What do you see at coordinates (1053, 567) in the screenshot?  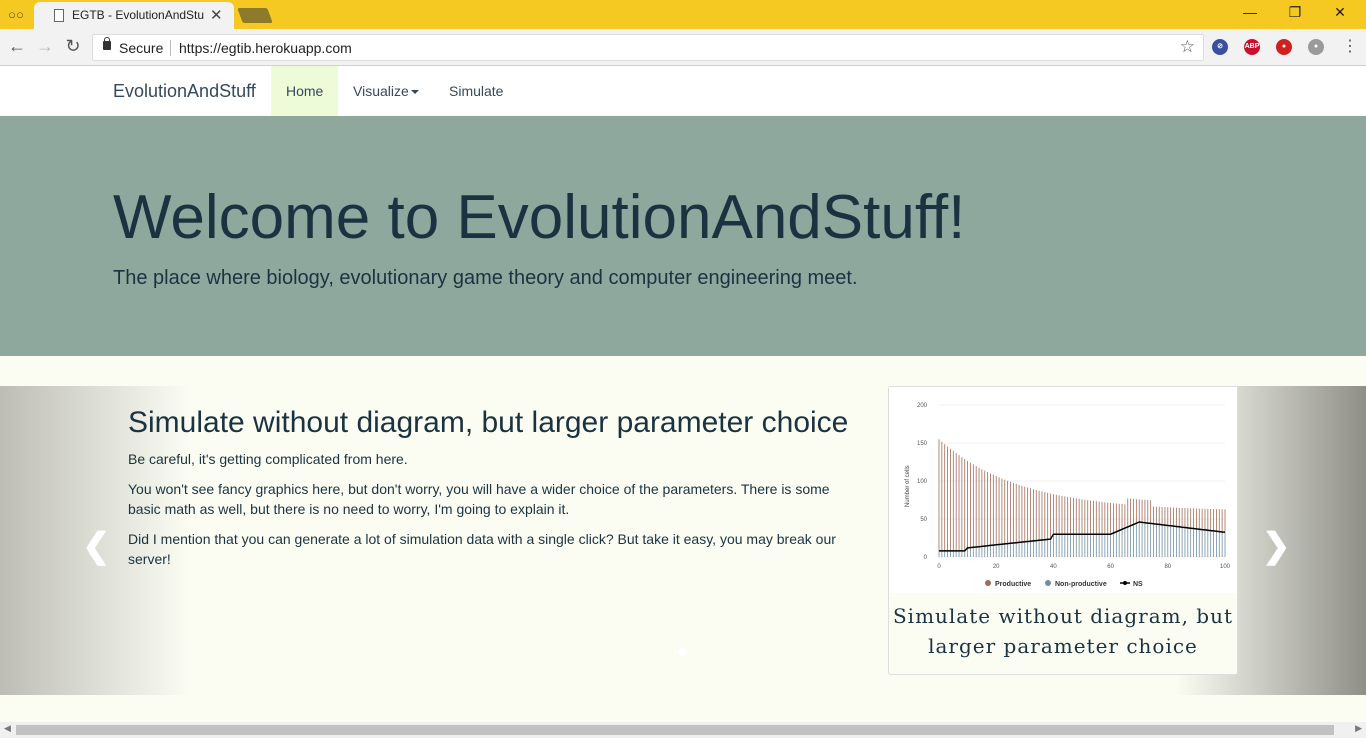 I see `x-tick-label: 40` at bounding box center [1053, 567].